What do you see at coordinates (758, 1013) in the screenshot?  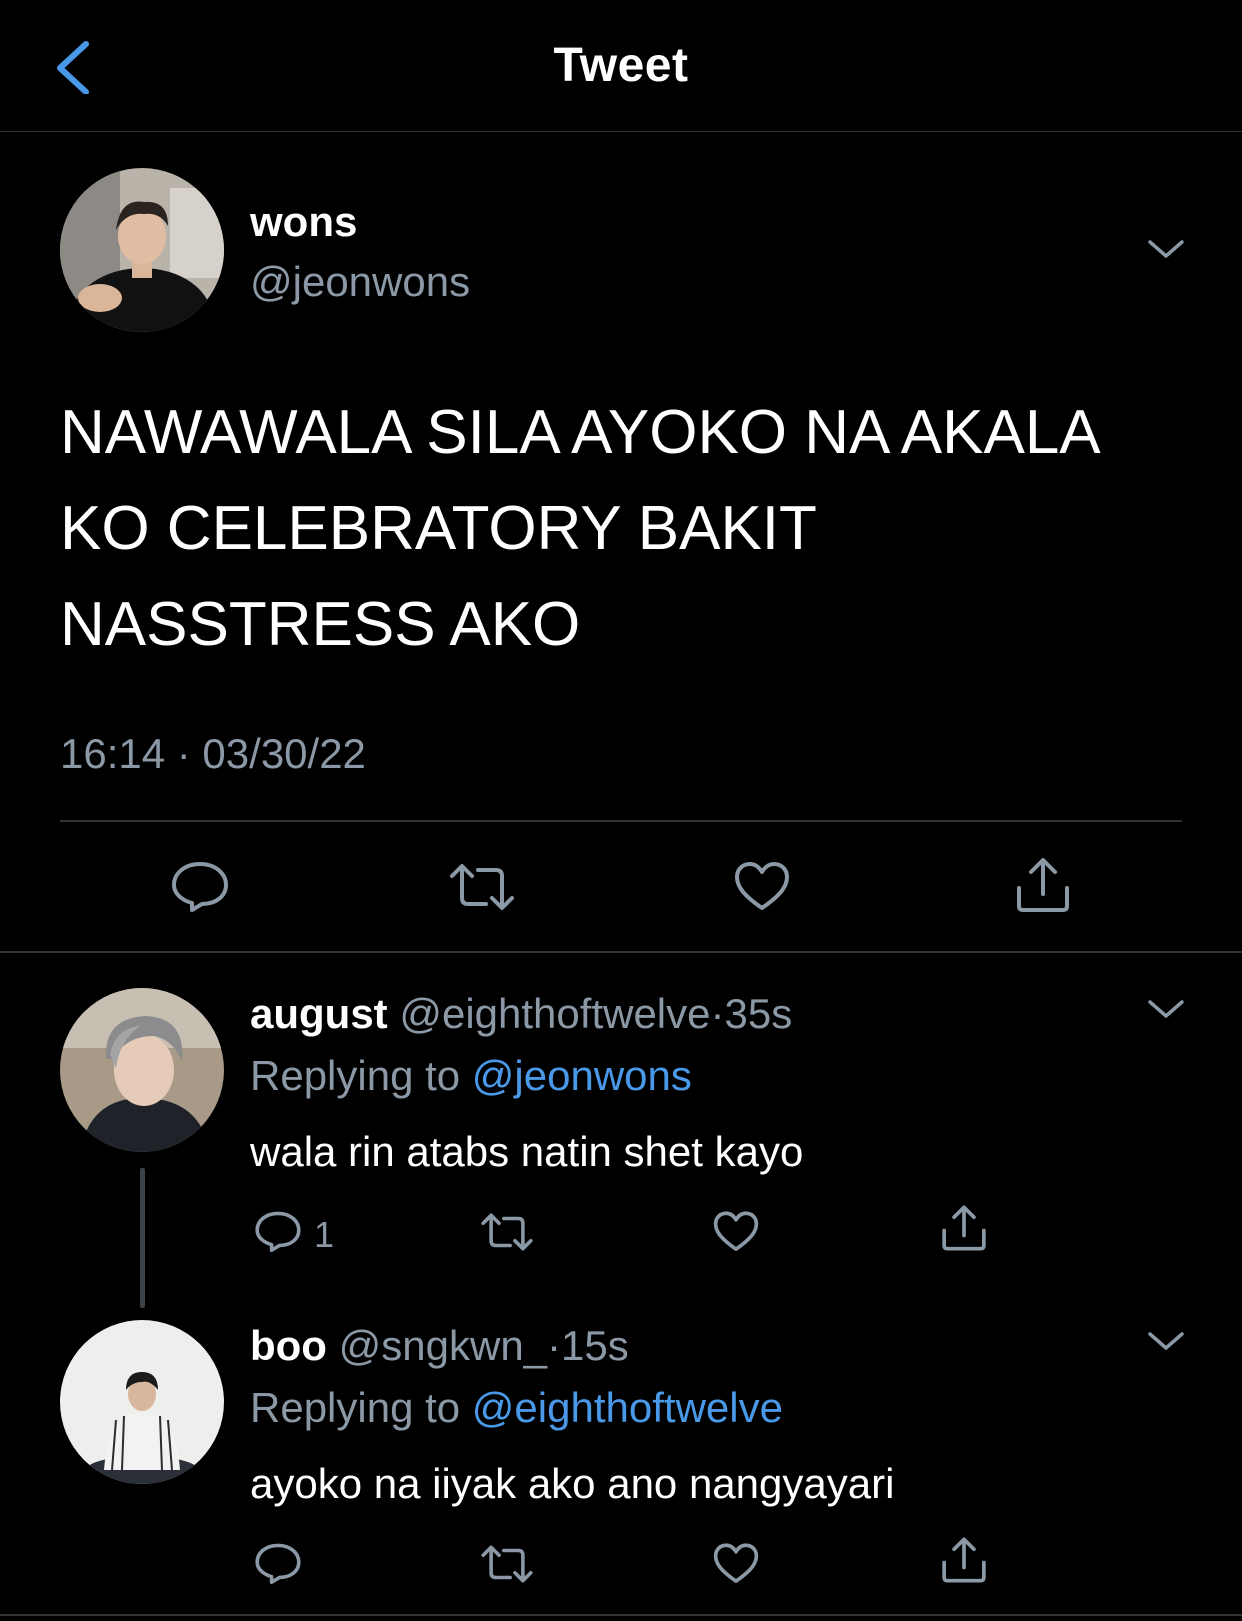 I see `reply-time: 35s` at bounding box center [758, 1013].